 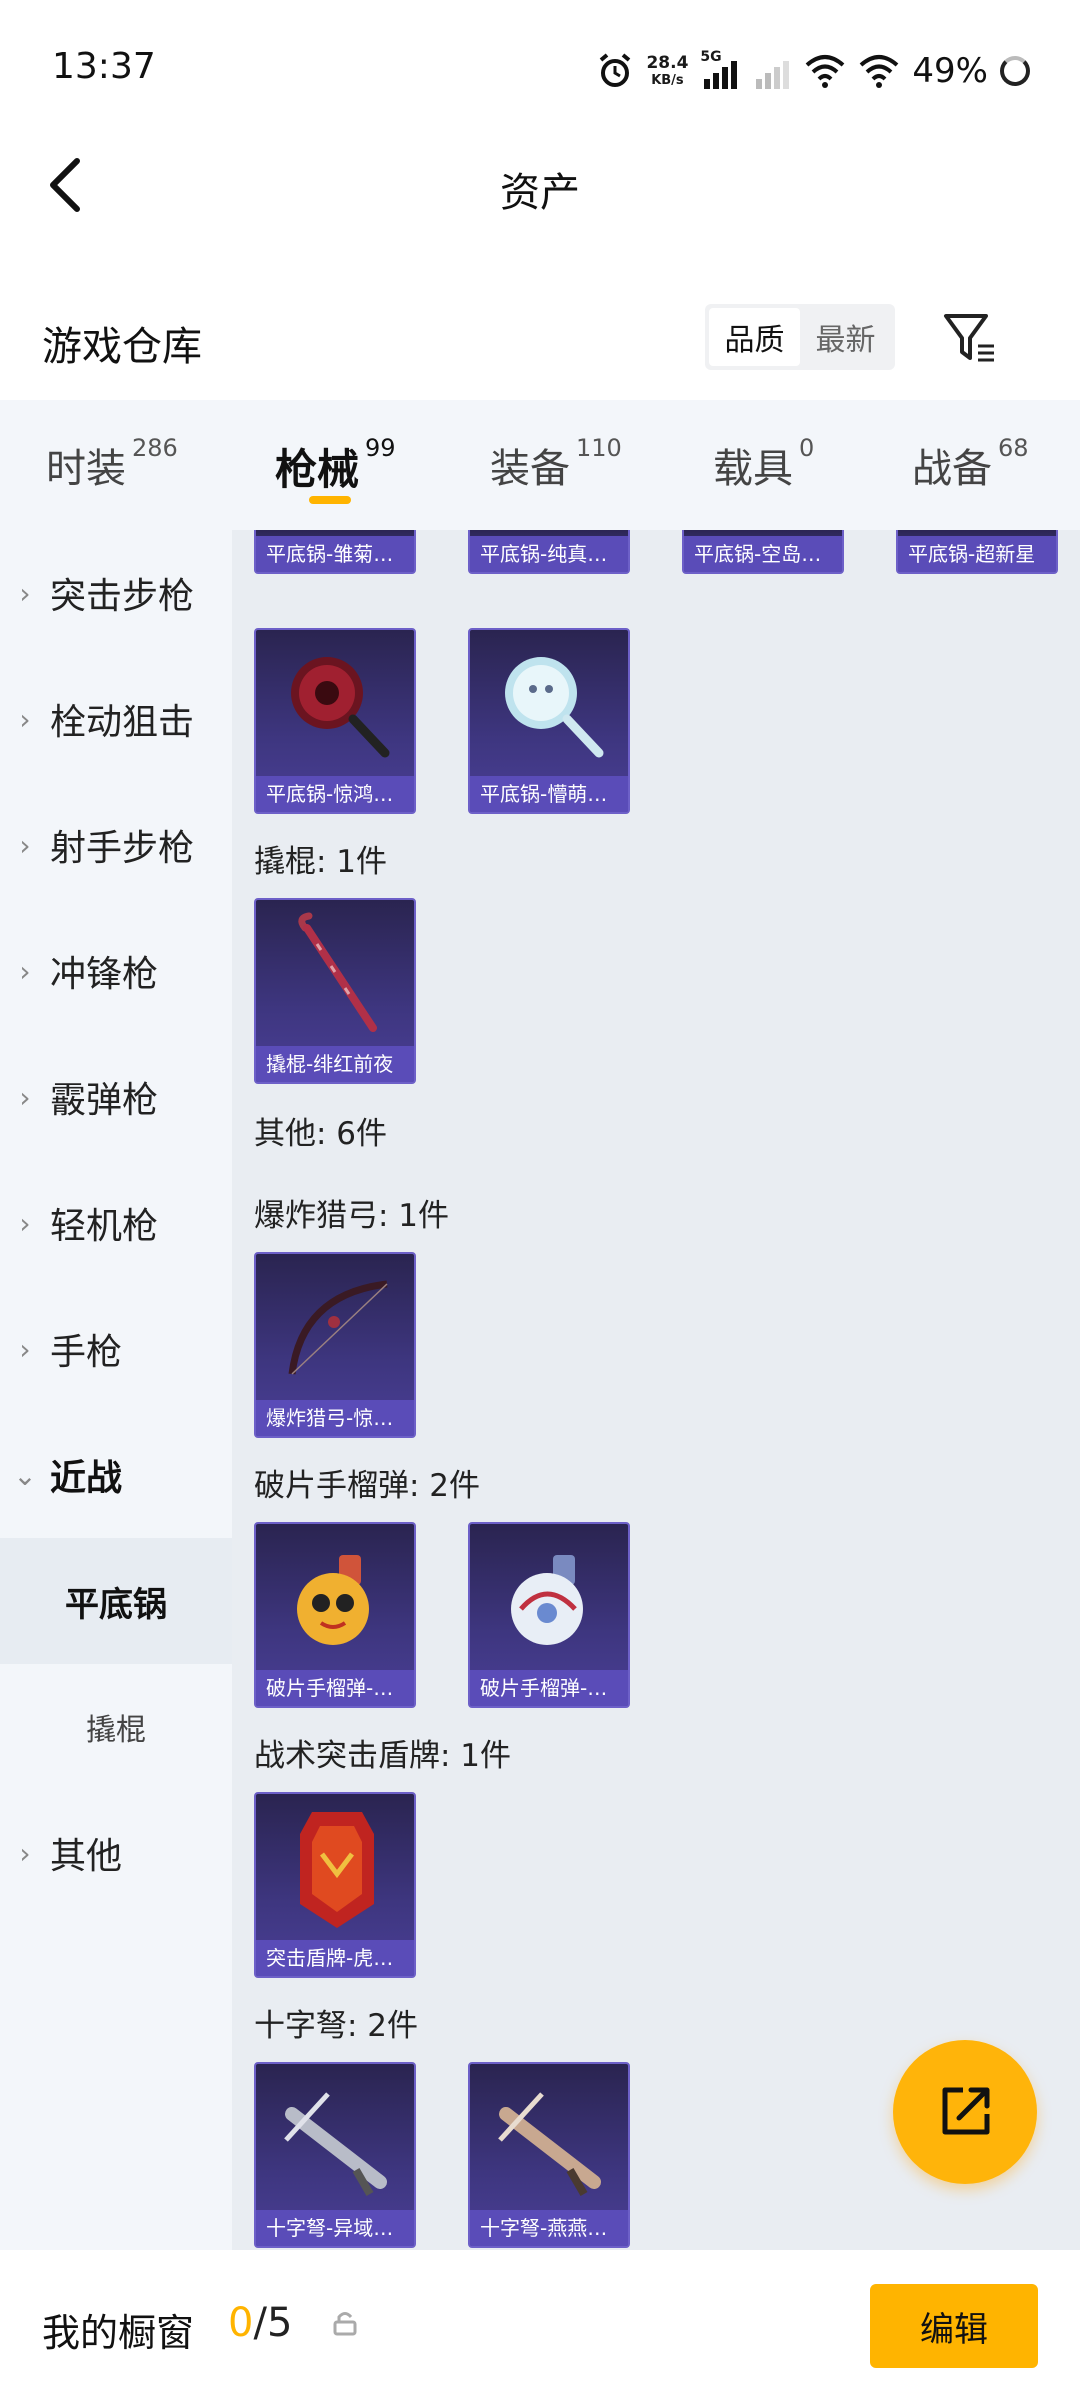 I want to click on tab-combat-gear: 战备 68, so click(x=970, y=464).